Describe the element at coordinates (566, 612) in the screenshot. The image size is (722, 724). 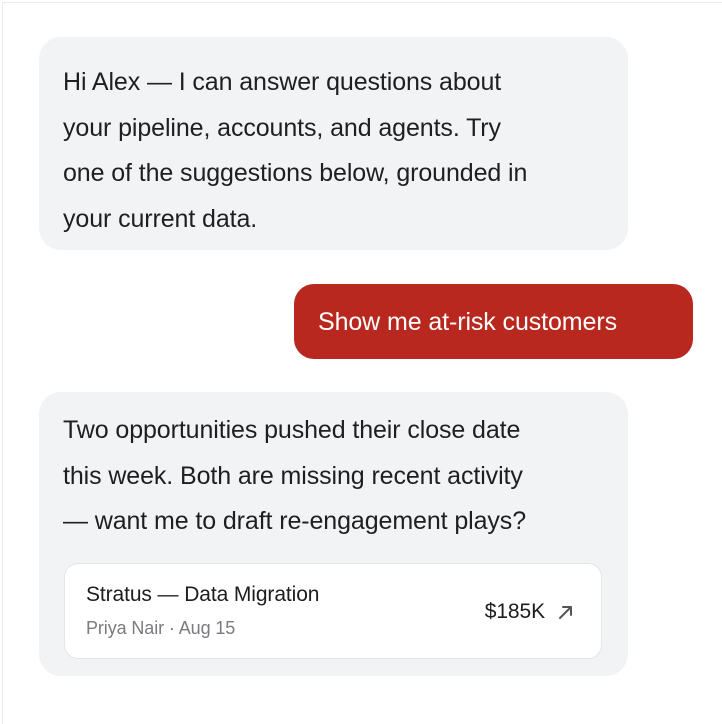
I see `arrow-up-right-icon` at that location.